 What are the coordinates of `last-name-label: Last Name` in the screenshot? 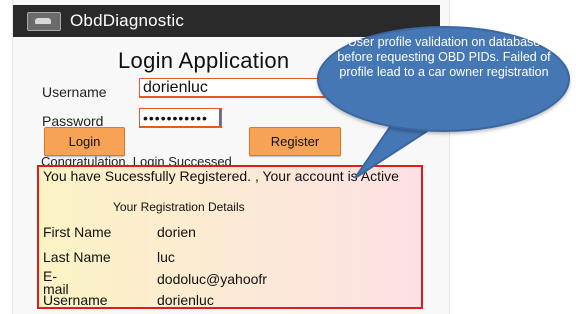 It's located at (77, 257).